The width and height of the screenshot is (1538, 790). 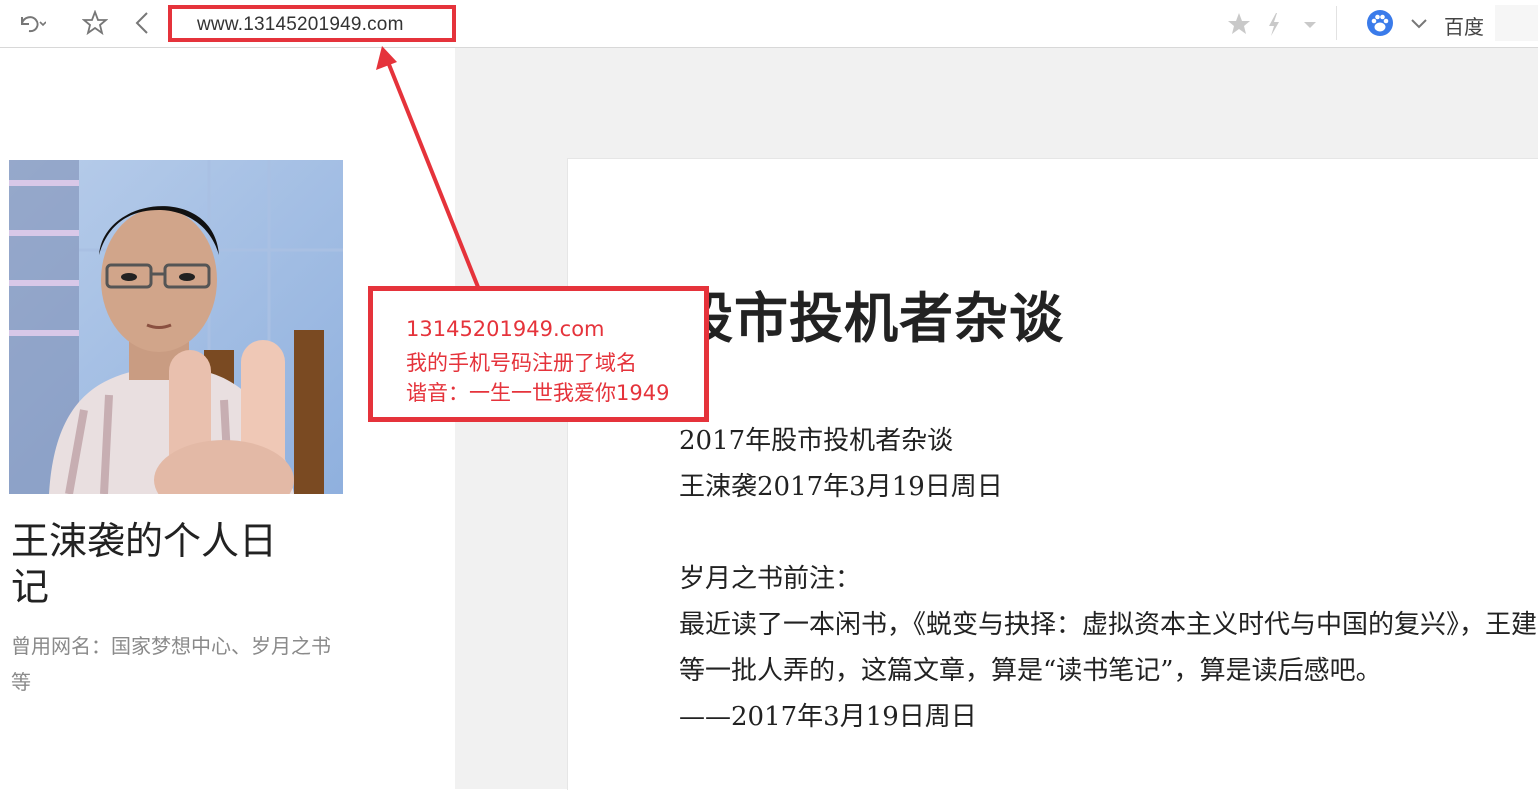 What do you see at coordinates (1336, 23) in the screenshot?
I see `toolbar-divider` at bounding box center [1336, 23].